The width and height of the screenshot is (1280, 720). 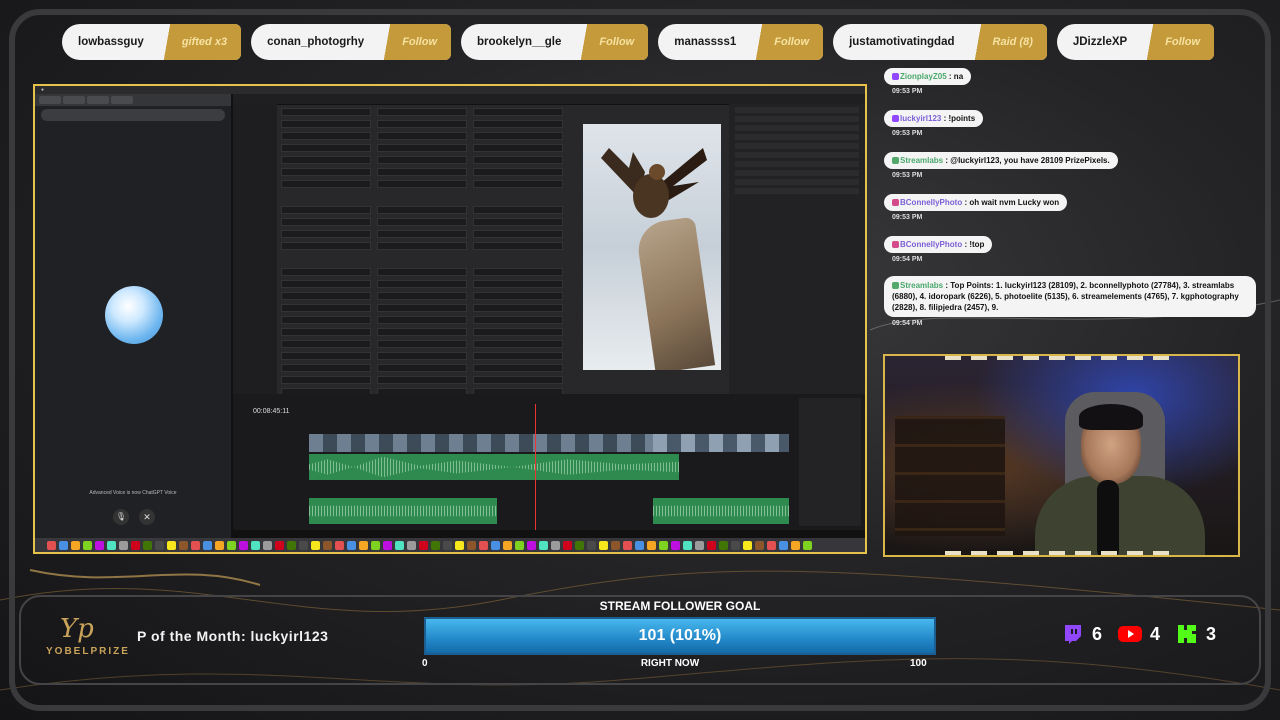 What do you see at coordinates (830, 462) in the screenshot?
I see `audio-mixer` at bounding box center [830, 462].